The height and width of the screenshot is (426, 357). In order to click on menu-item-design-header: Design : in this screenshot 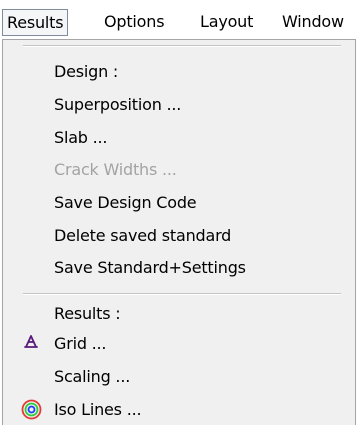, I will do `click(86, 71)`.